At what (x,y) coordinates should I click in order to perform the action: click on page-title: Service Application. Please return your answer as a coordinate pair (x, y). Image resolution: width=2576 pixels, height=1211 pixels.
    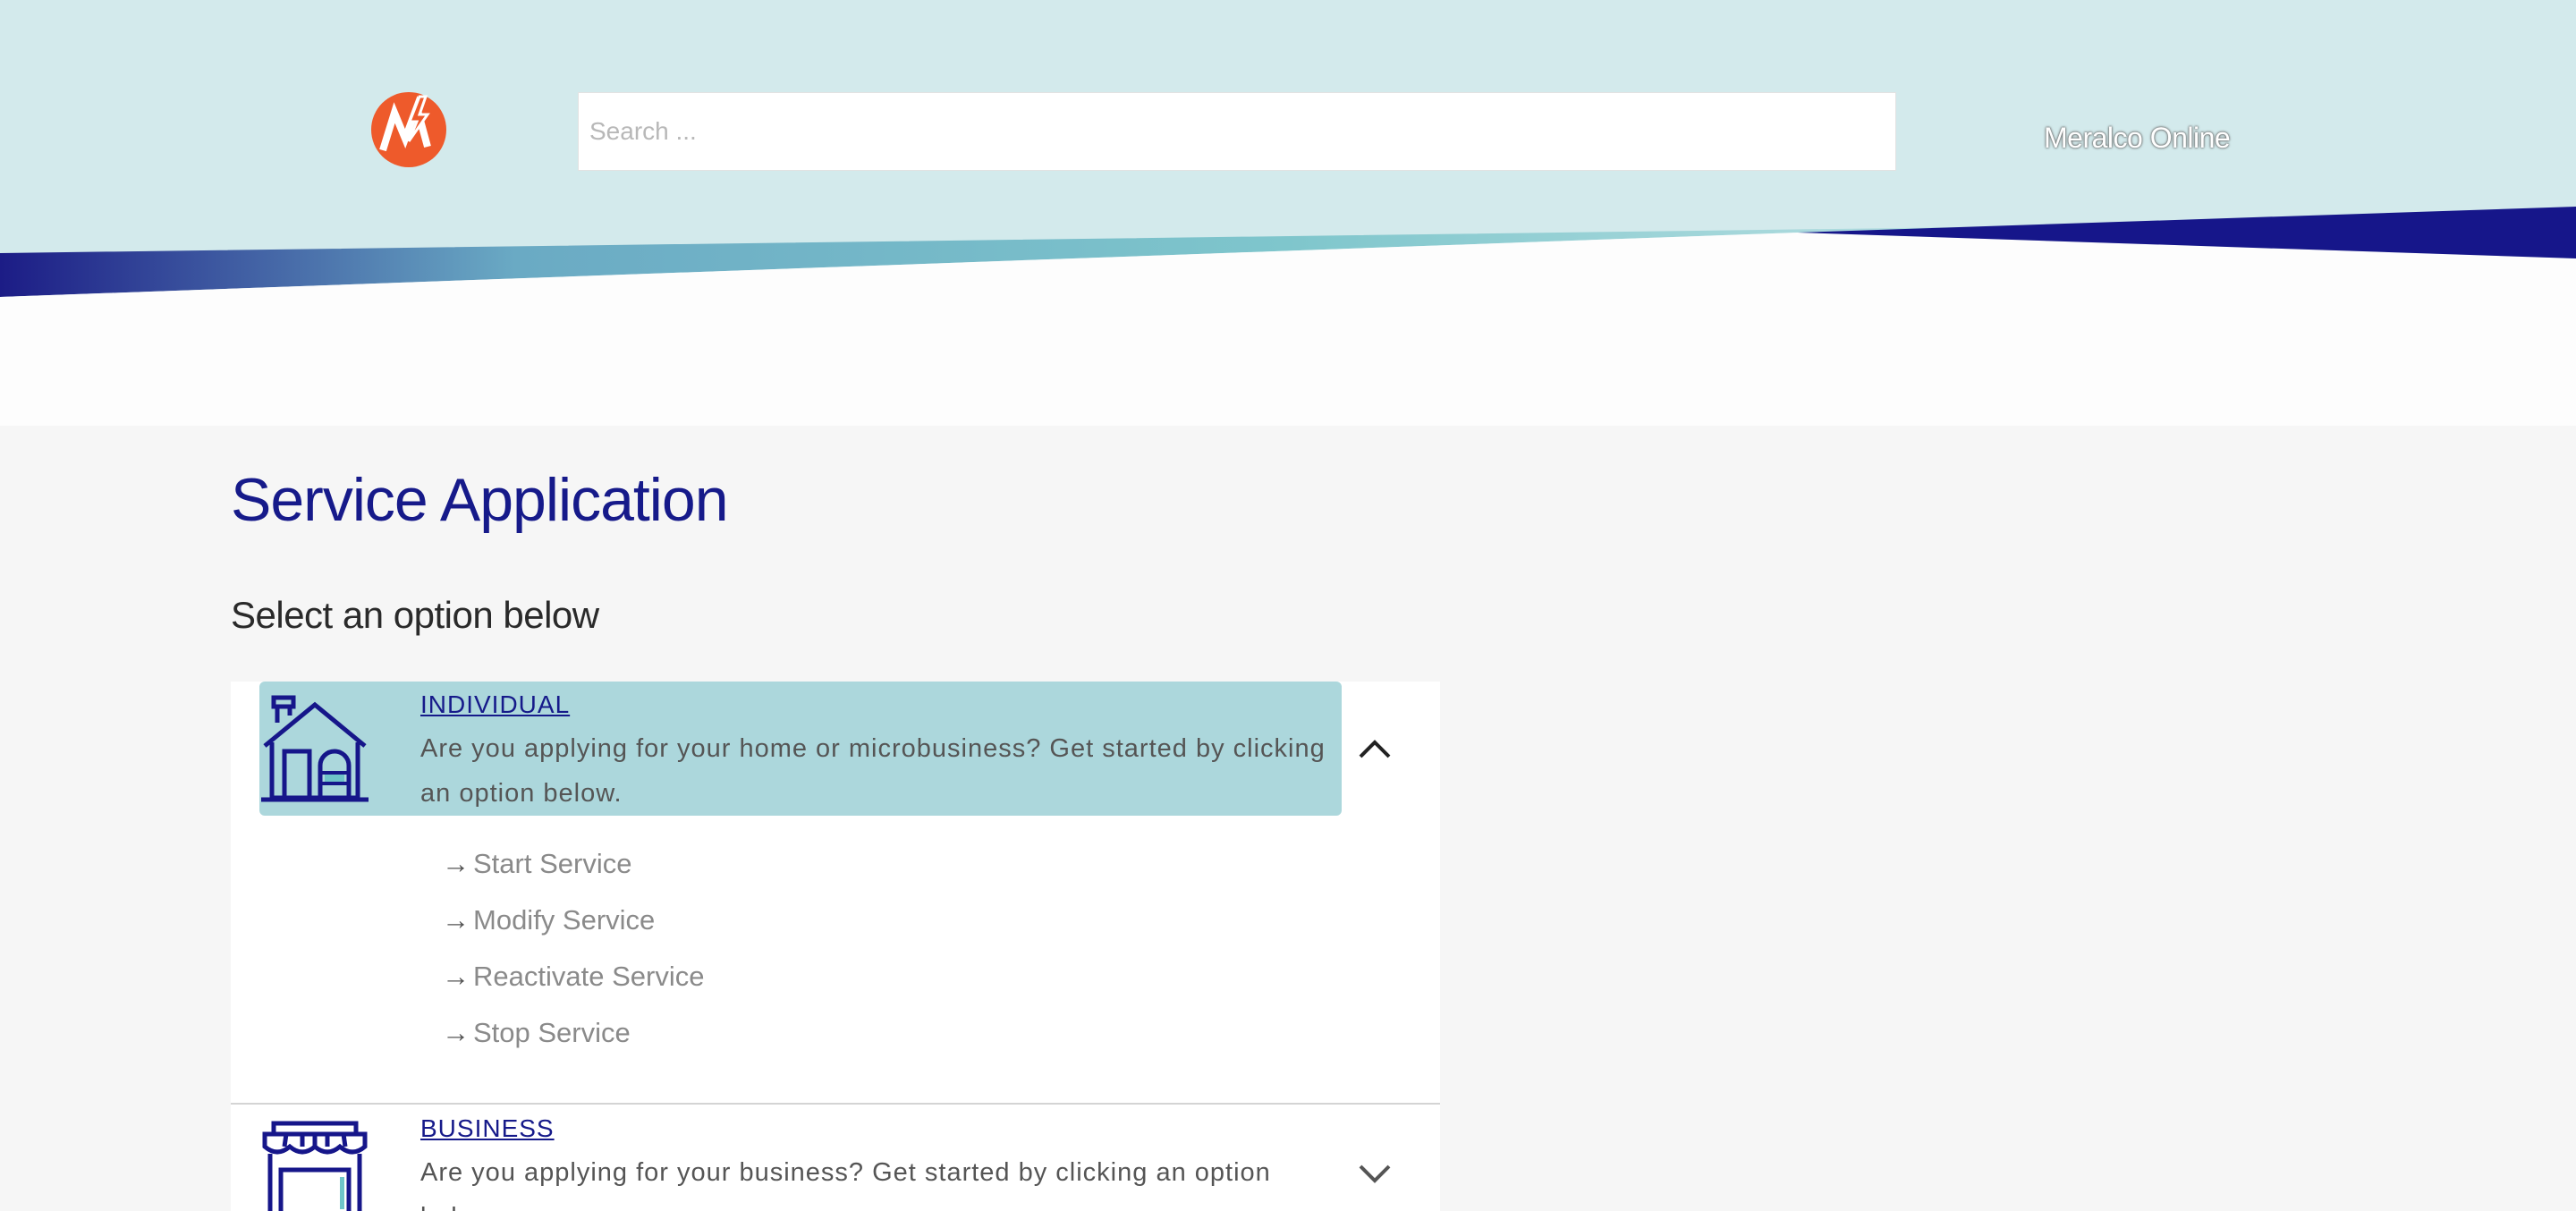
    Looking at the image, I should click on (480, 500).